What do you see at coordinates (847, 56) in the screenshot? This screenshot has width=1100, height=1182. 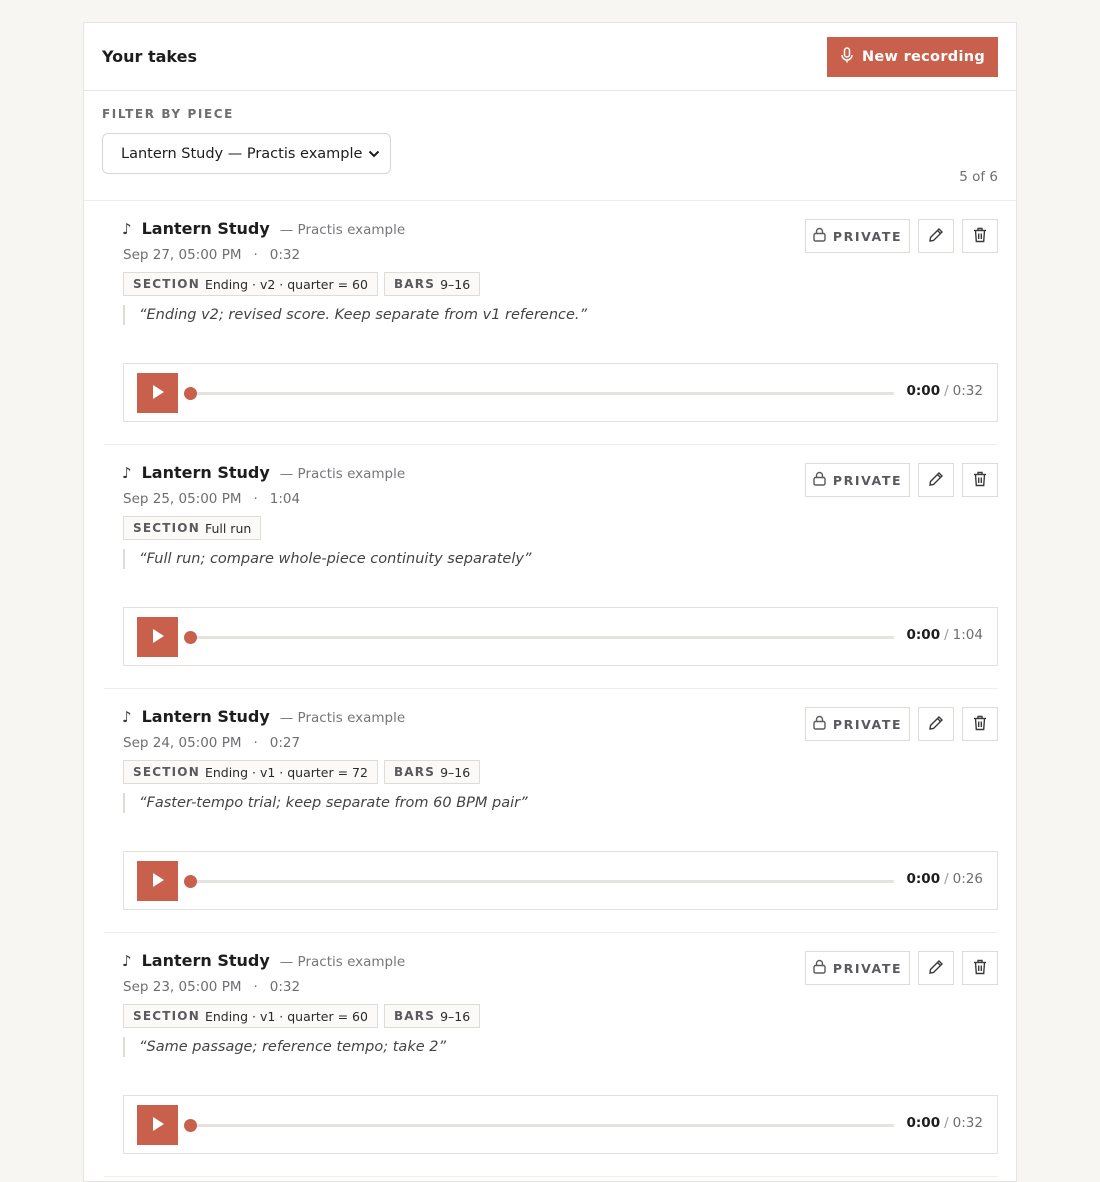 I see `microphone-icon` at bounding box center [847, 56].